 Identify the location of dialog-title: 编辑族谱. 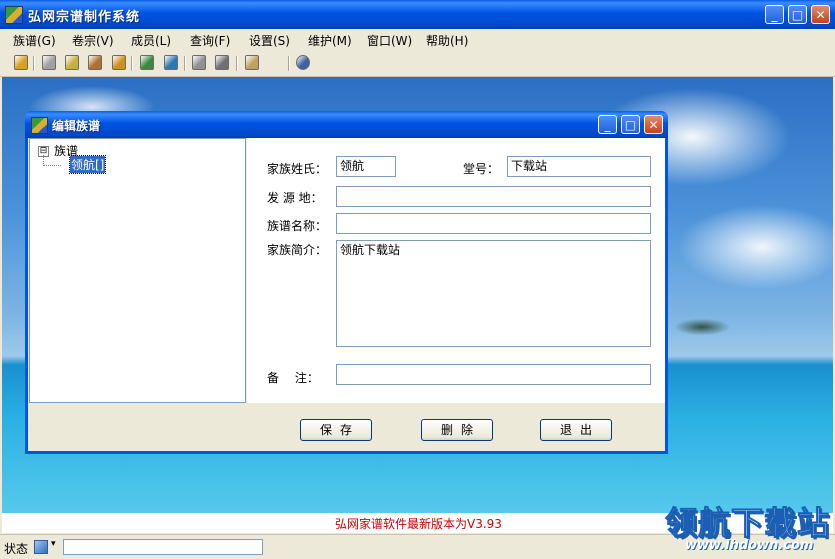
(76, 126).